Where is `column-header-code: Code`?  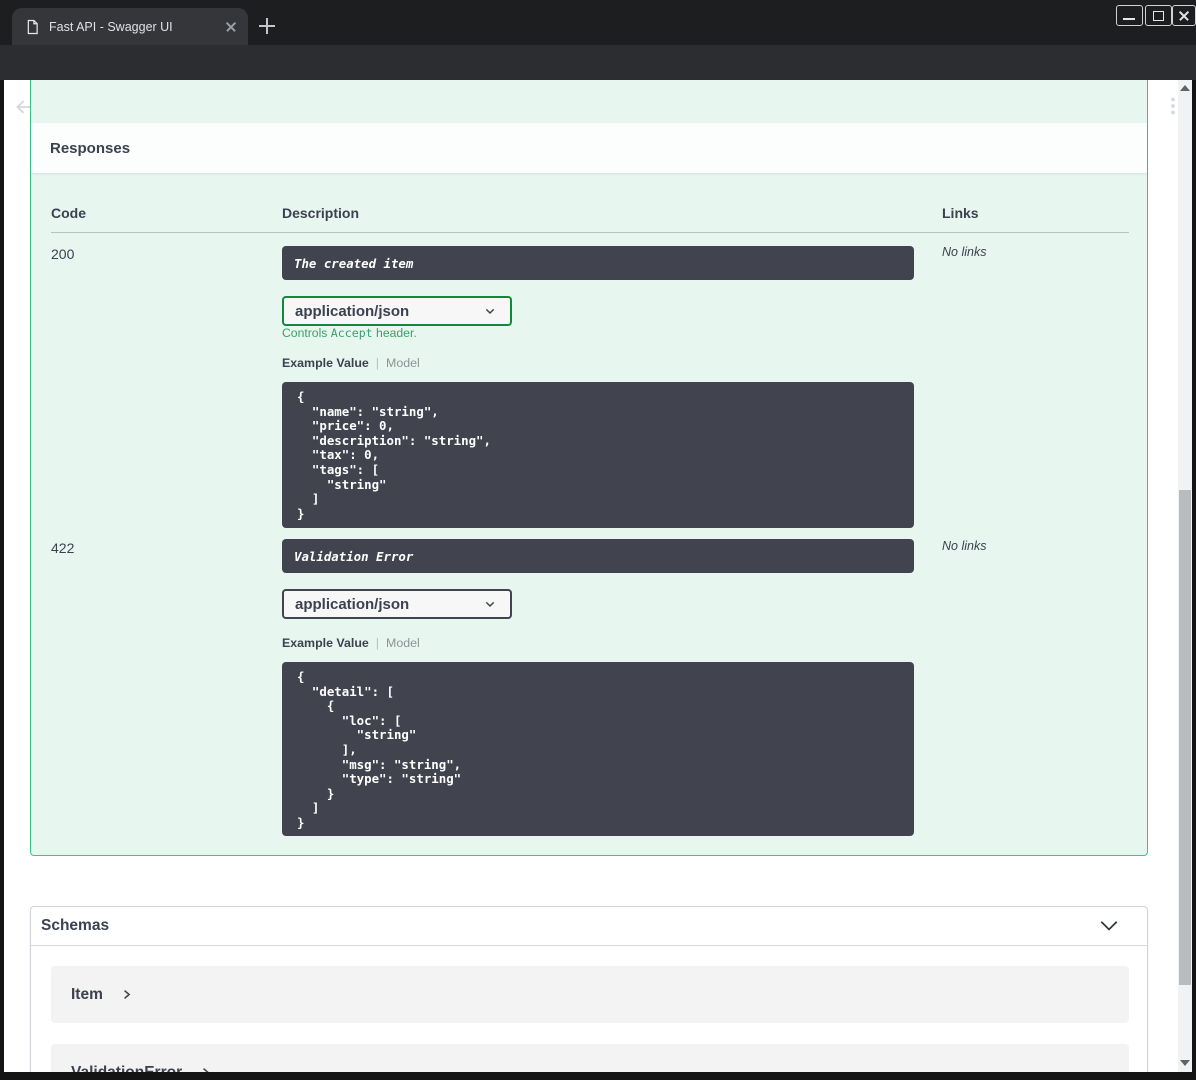 column-header-code: Code is located at coordinates (68, 213).